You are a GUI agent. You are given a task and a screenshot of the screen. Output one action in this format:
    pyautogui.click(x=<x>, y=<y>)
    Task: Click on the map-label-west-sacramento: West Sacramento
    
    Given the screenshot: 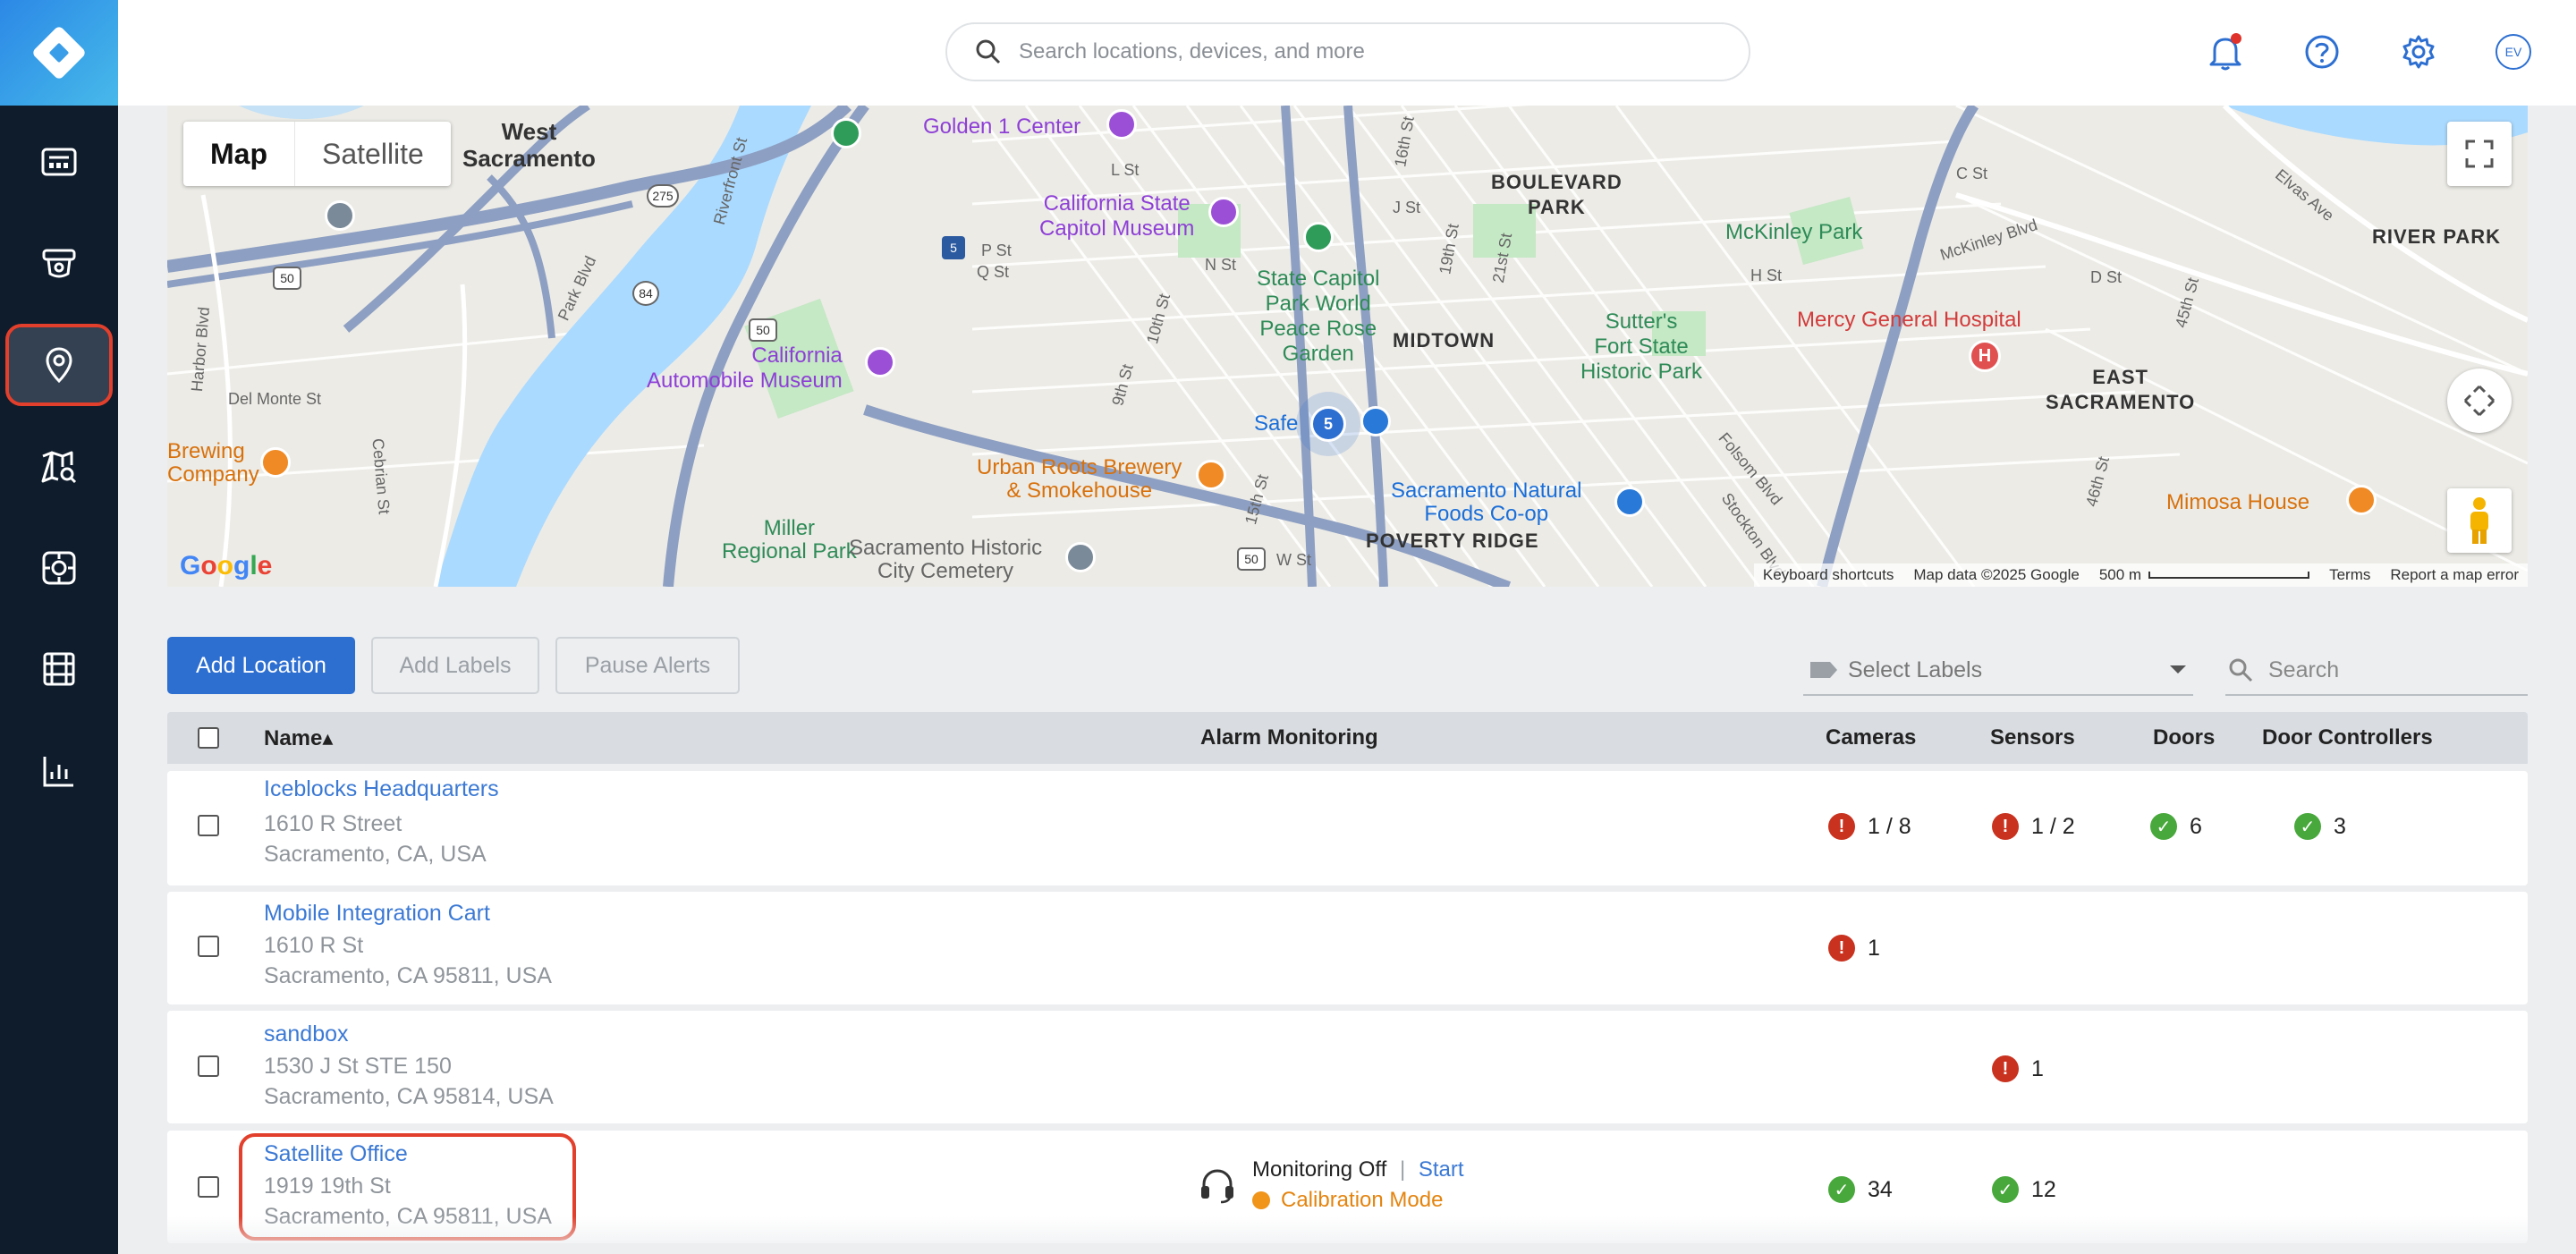 What is the action you would take?
    pyautogui.click(x=529, y=145)
    